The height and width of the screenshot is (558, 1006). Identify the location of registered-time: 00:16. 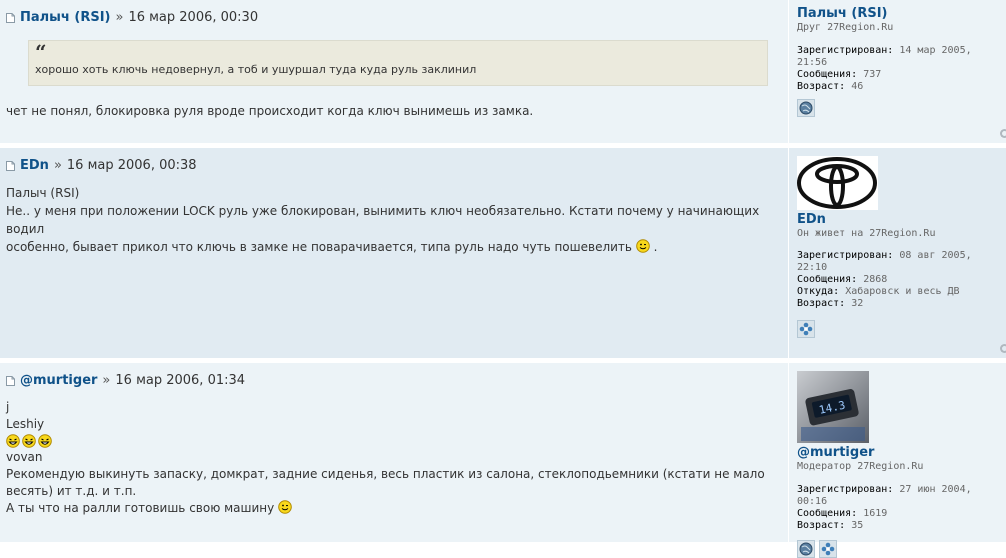
(812, 501).